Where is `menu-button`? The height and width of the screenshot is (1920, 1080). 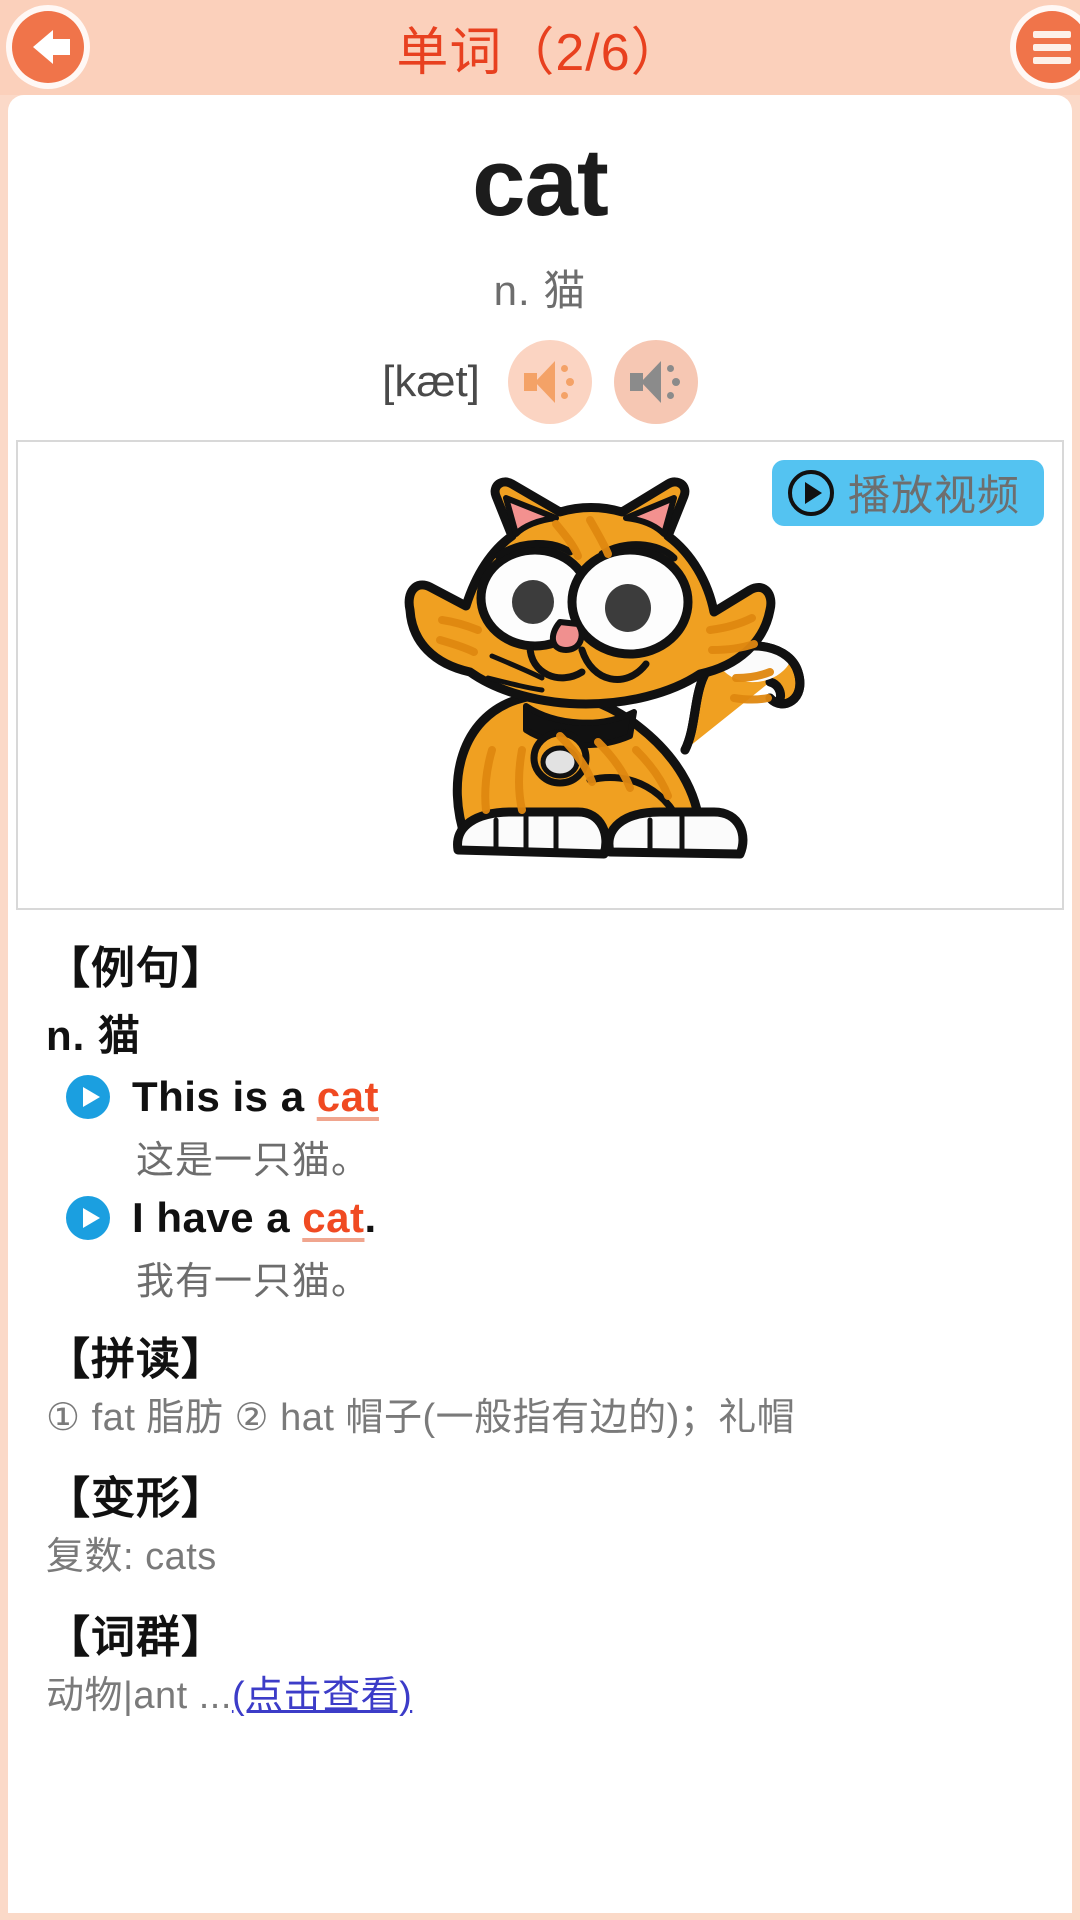 menu-button is located at coordinates (1048, 47).